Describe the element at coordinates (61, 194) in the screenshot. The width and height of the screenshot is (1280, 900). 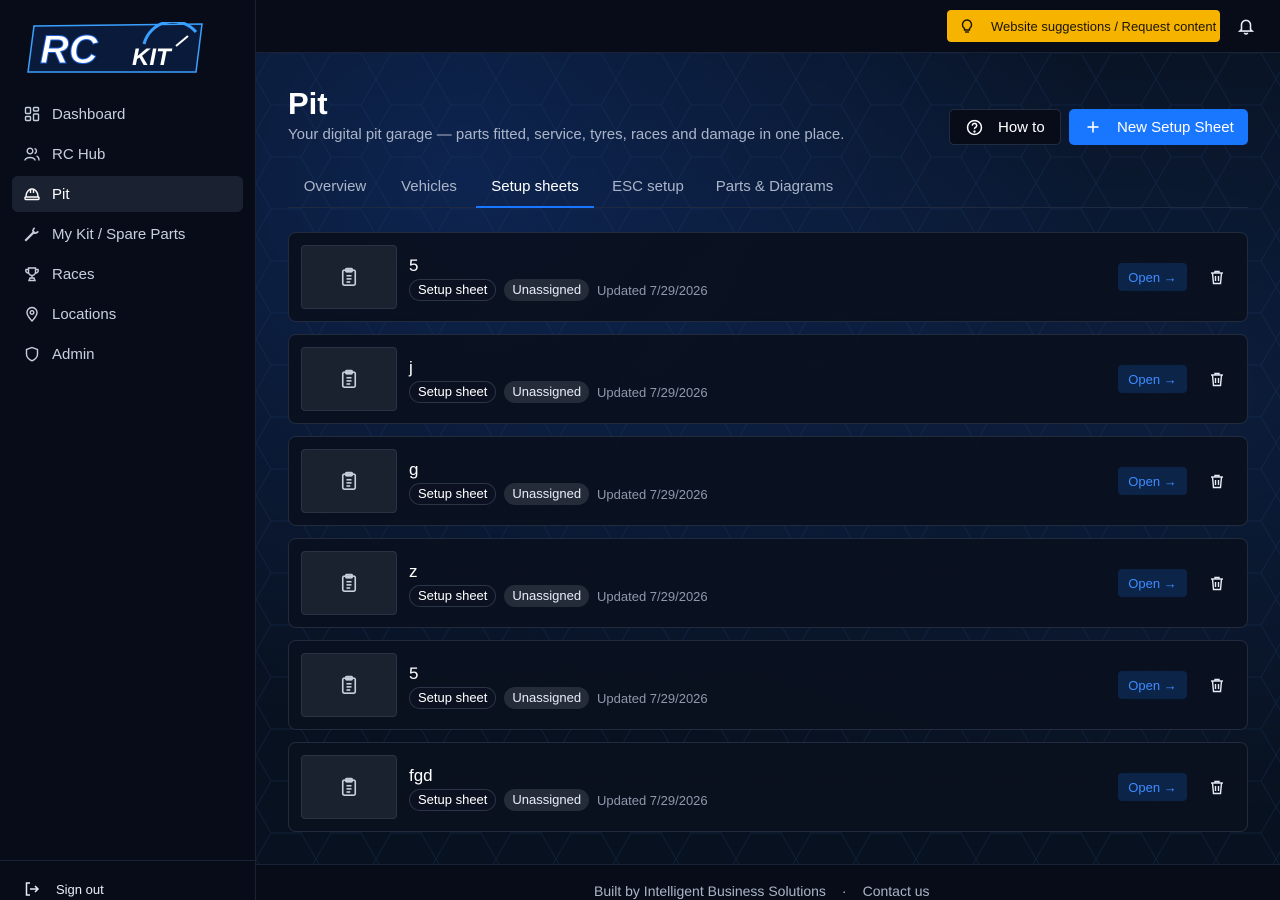
I see `sidebar-item-label: Pit` at that location.